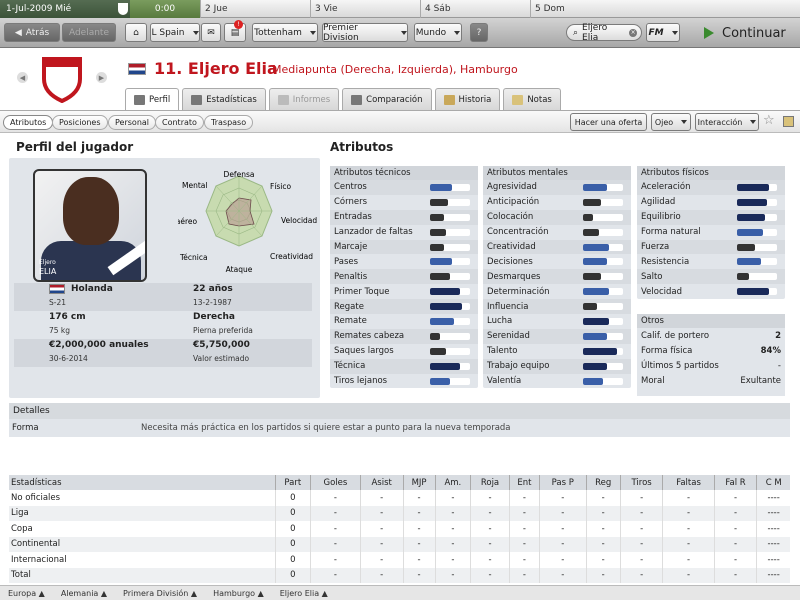 This screenshot has width=800, height=600. What do you see at coordinates (399, 411) in the screenshot?
I see `details-title: Detalles` at bounding box center [399, 411].